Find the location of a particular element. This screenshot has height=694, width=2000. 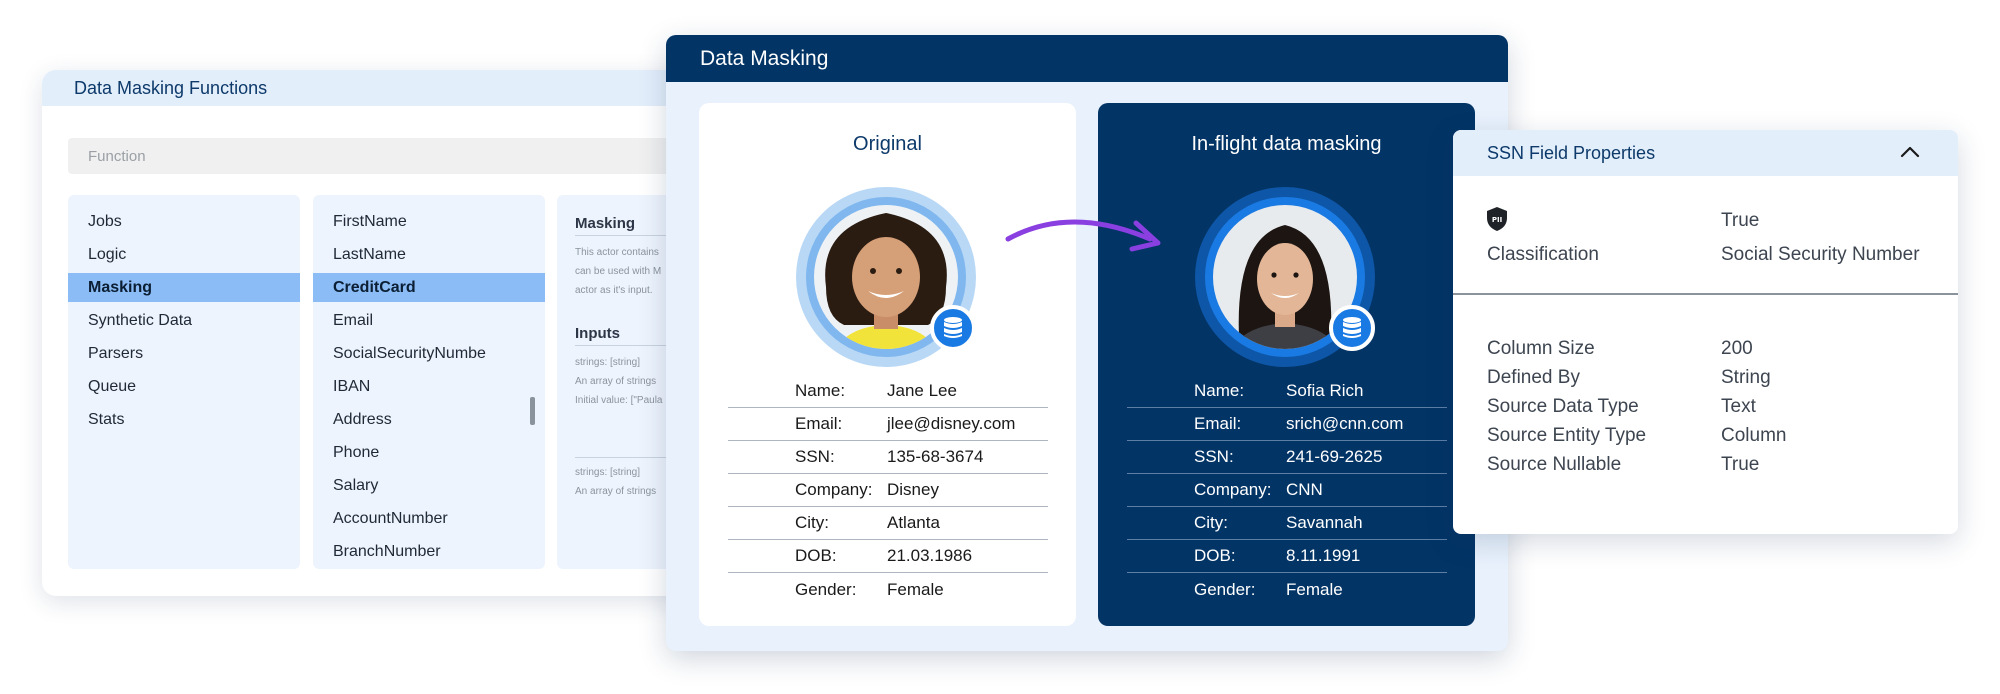

property-key: Defined By is located at coordinates (1533, 377).